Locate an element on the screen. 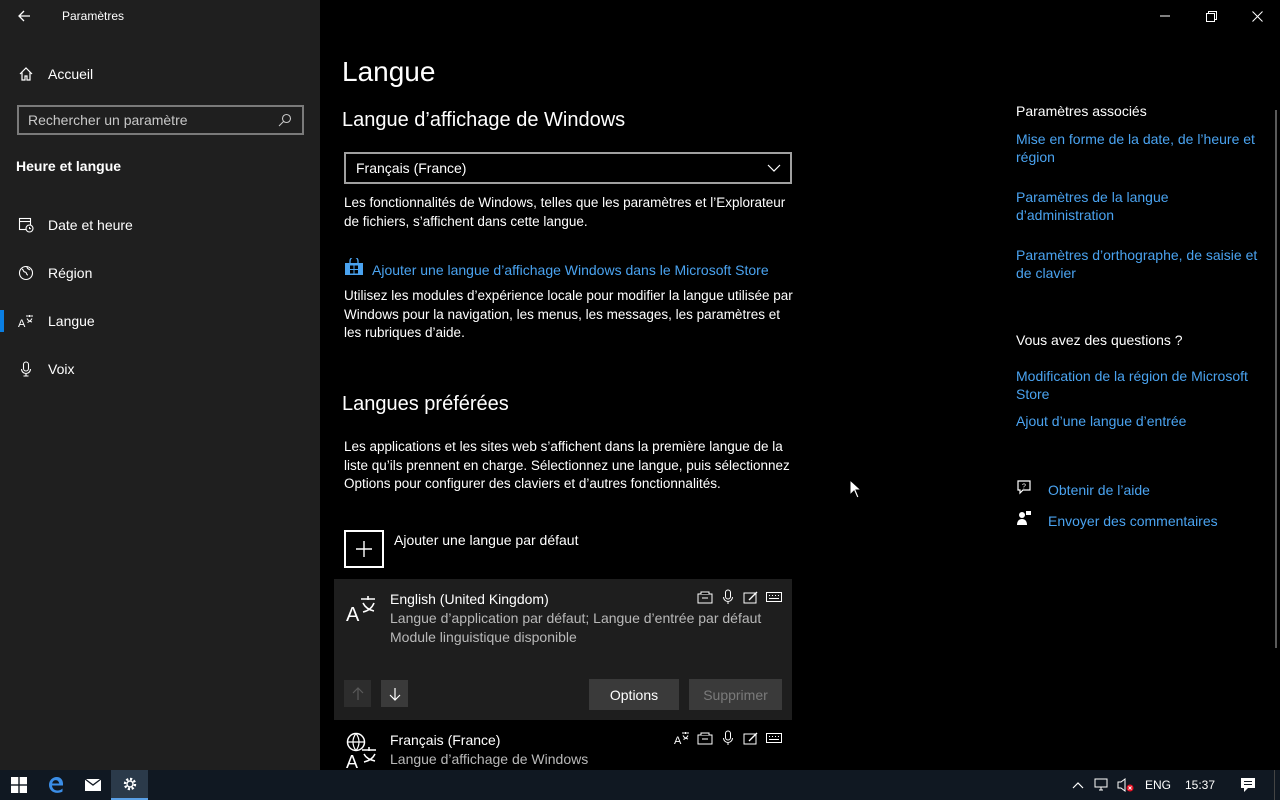 The image size is (1280, 800). restore-icon is located at coordinates (1211, 16).